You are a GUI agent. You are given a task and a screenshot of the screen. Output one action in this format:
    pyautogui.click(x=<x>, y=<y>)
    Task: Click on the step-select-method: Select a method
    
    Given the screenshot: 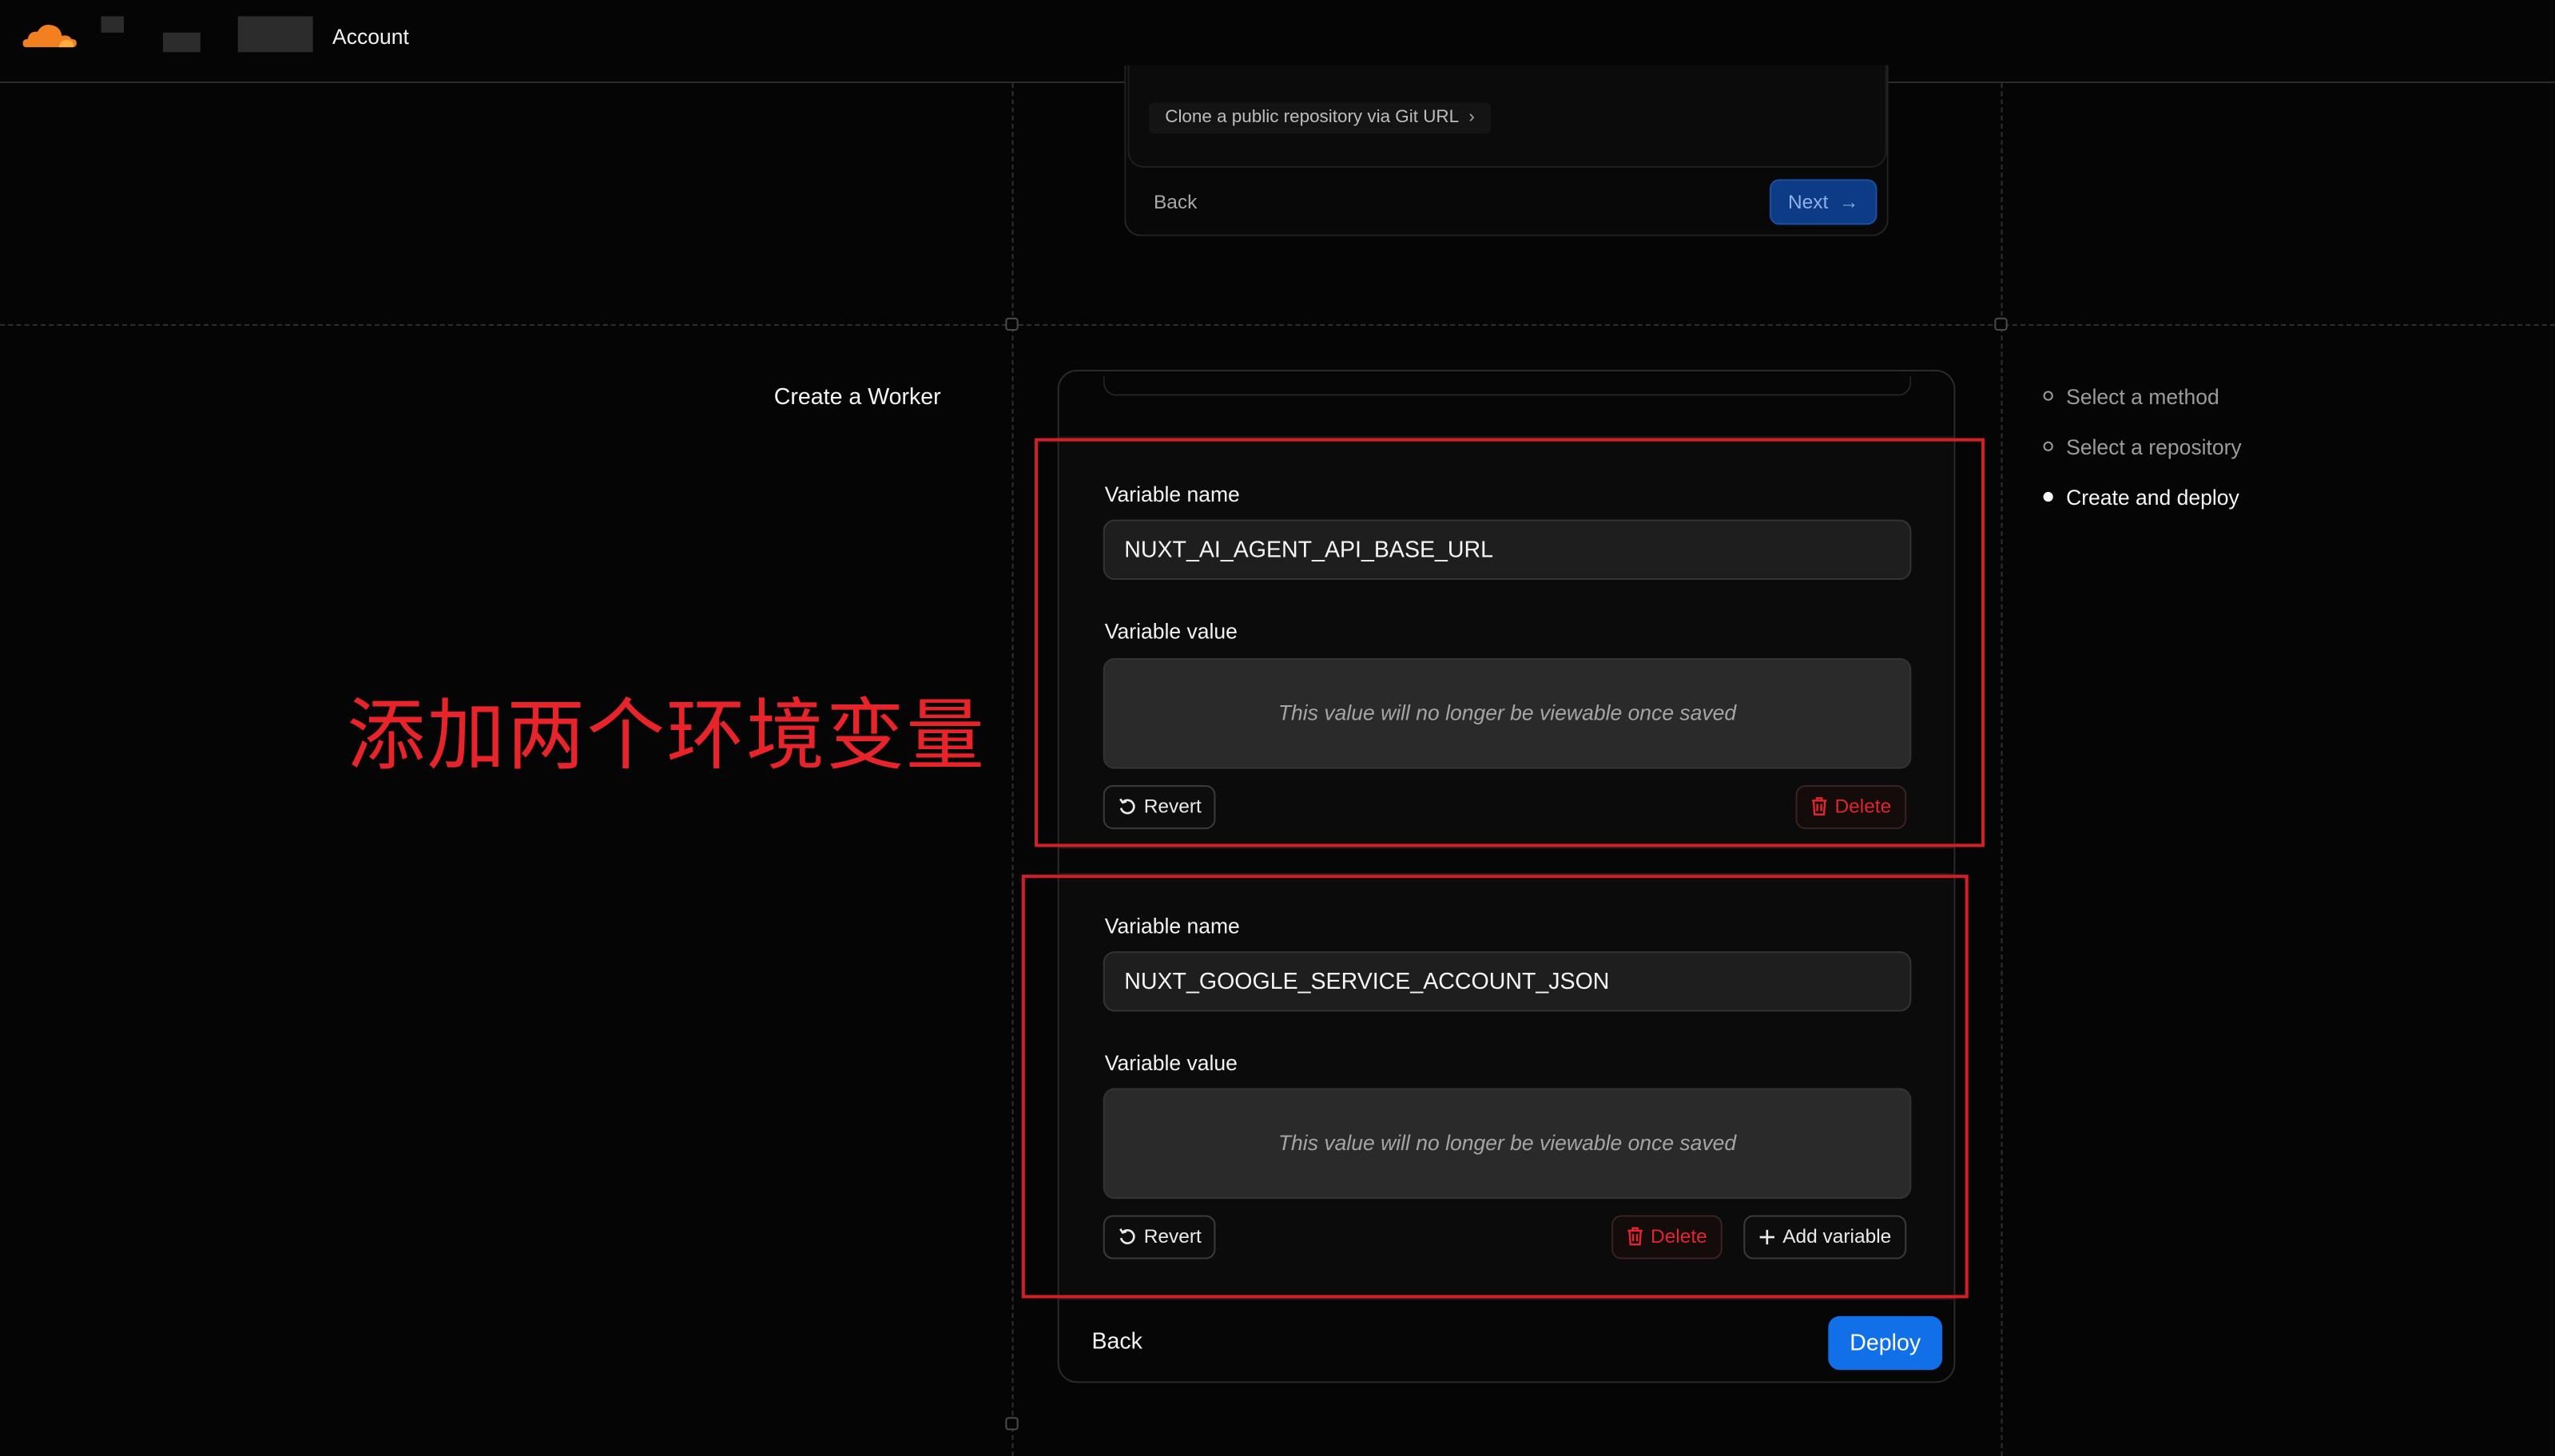 What is the action you would take?
    pyautogui.click(x=2131, y=396)
    